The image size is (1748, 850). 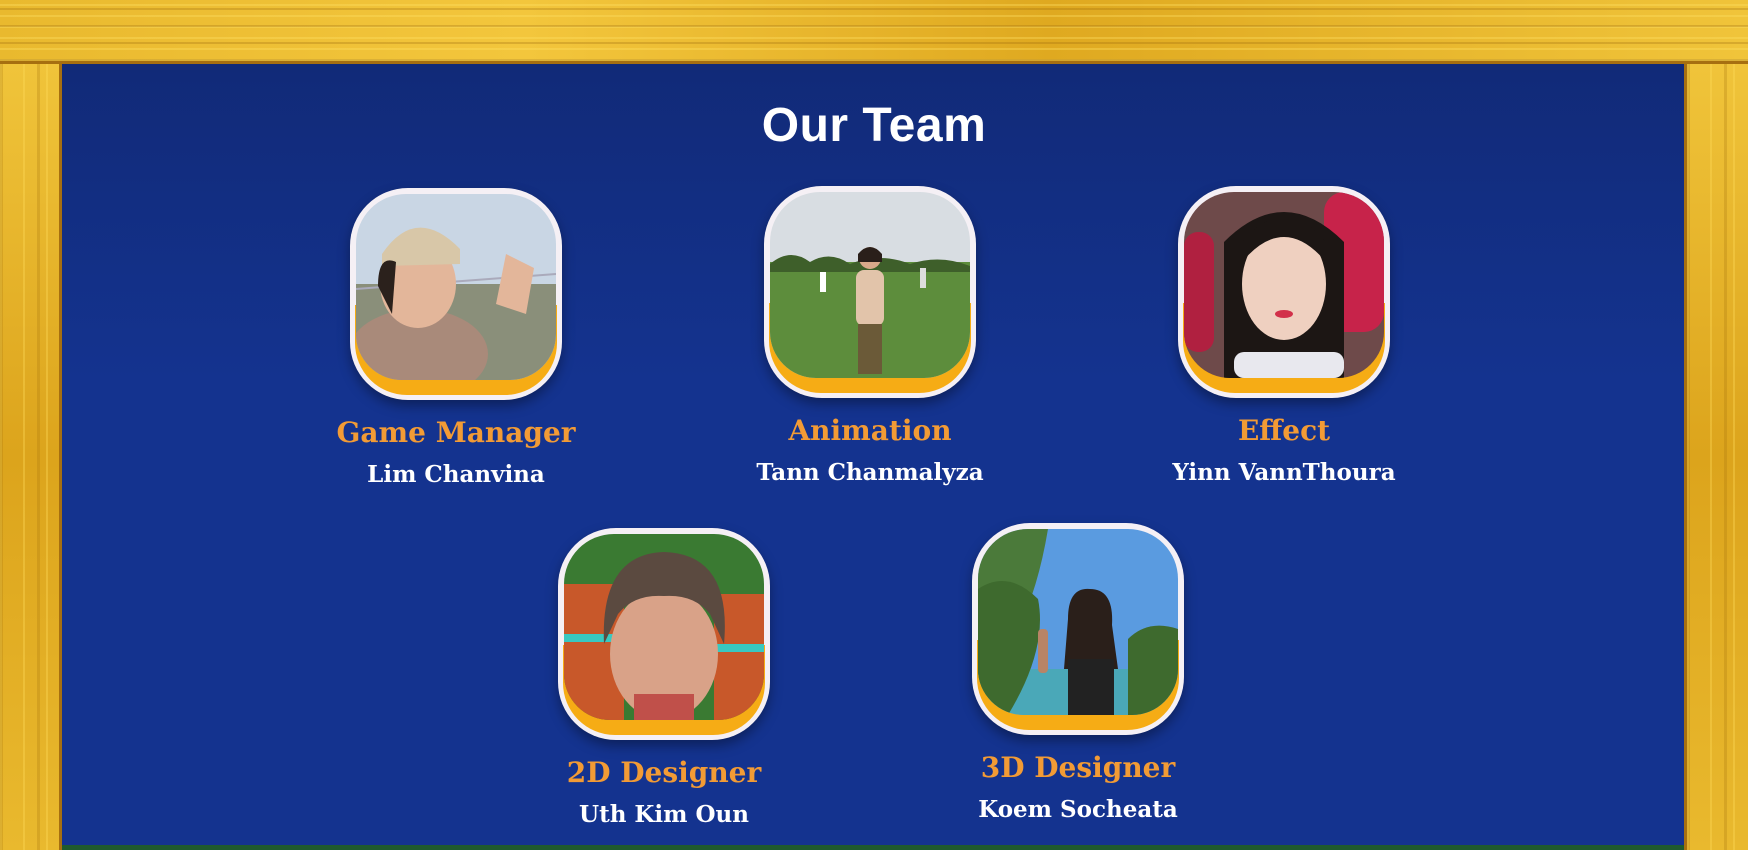 I want to click on wood-frame-right, so click(x=1716, y=457).